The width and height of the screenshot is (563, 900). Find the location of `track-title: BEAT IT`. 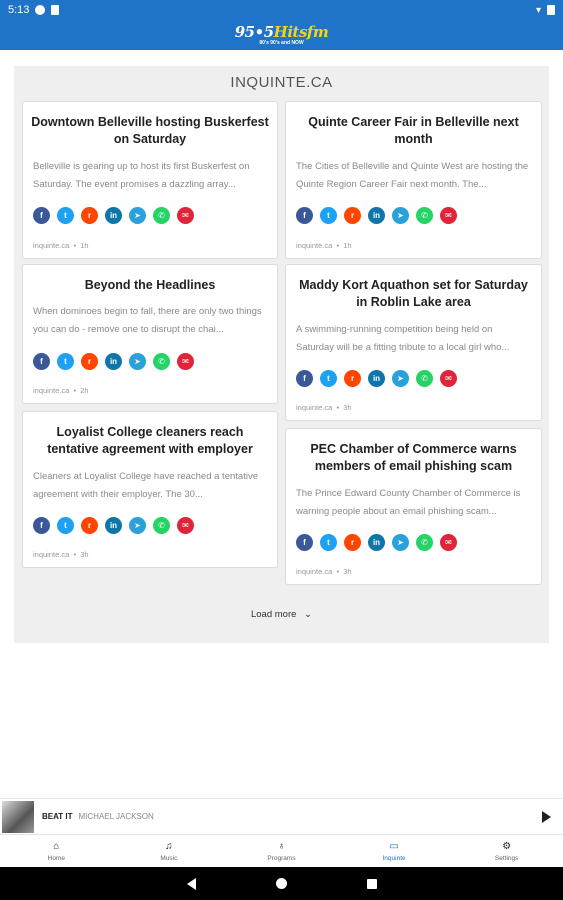

track-title: BEAT IT is located at coordinates (57, 816).